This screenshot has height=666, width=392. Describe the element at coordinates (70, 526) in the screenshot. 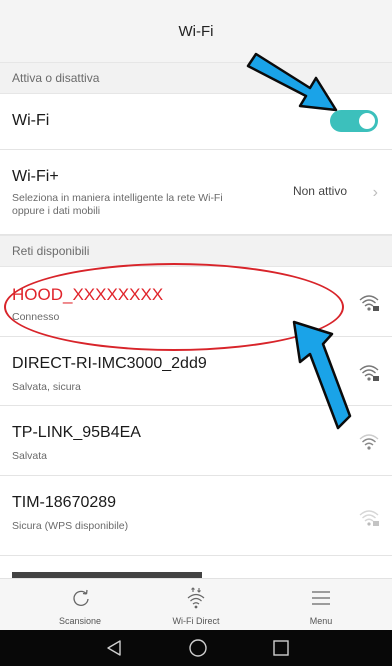

I see `network-status: Sicura (WPS disponibile)` at that location.